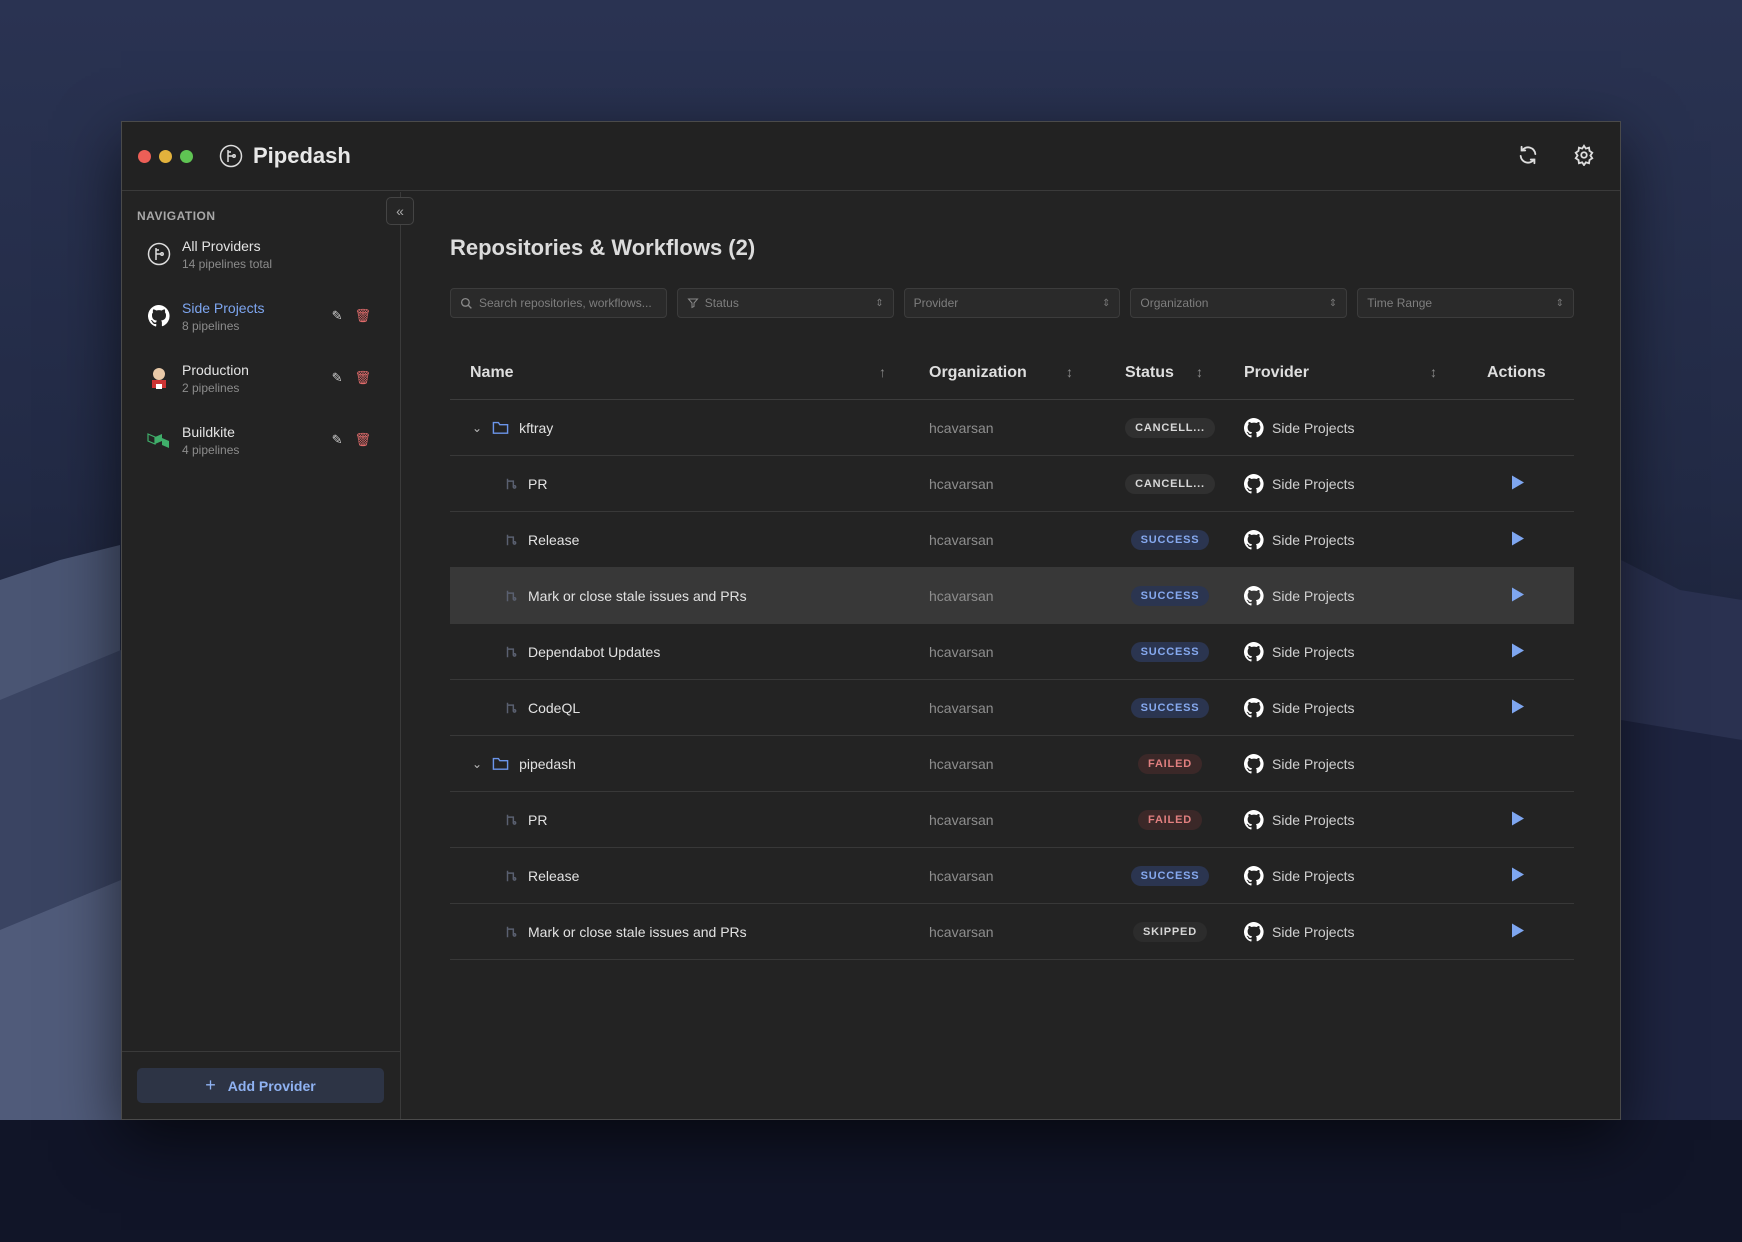  Describe the element at coordinates (1012, 303) in the screenshot. I see `provider-filter-select: Provider ⇕` at that location.